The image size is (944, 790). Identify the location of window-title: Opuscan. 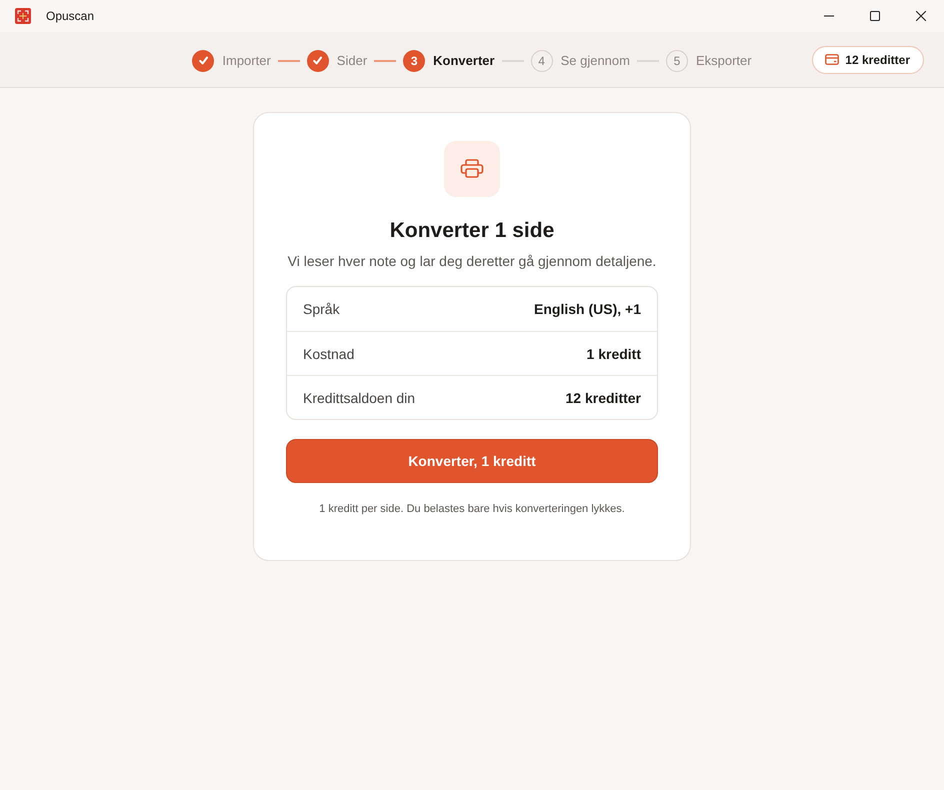
(70, 16).